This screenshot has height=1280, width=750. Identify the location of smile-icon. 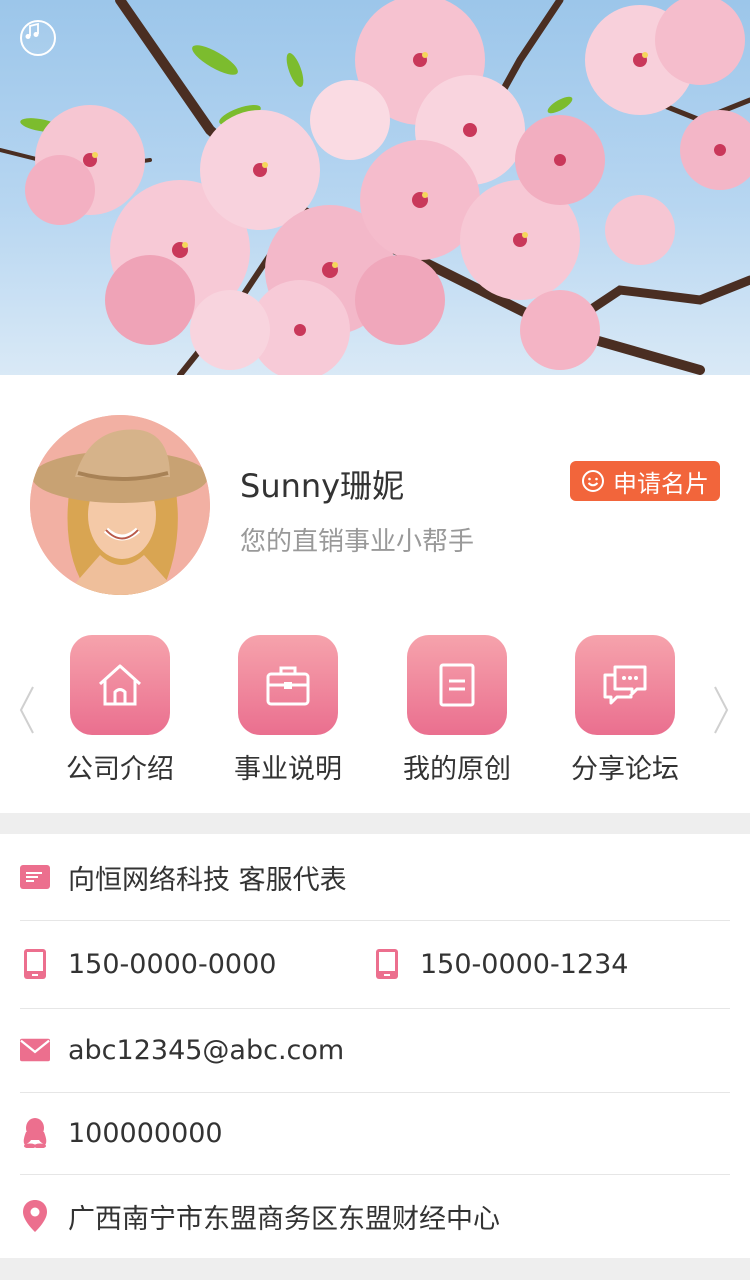
(593, 481).